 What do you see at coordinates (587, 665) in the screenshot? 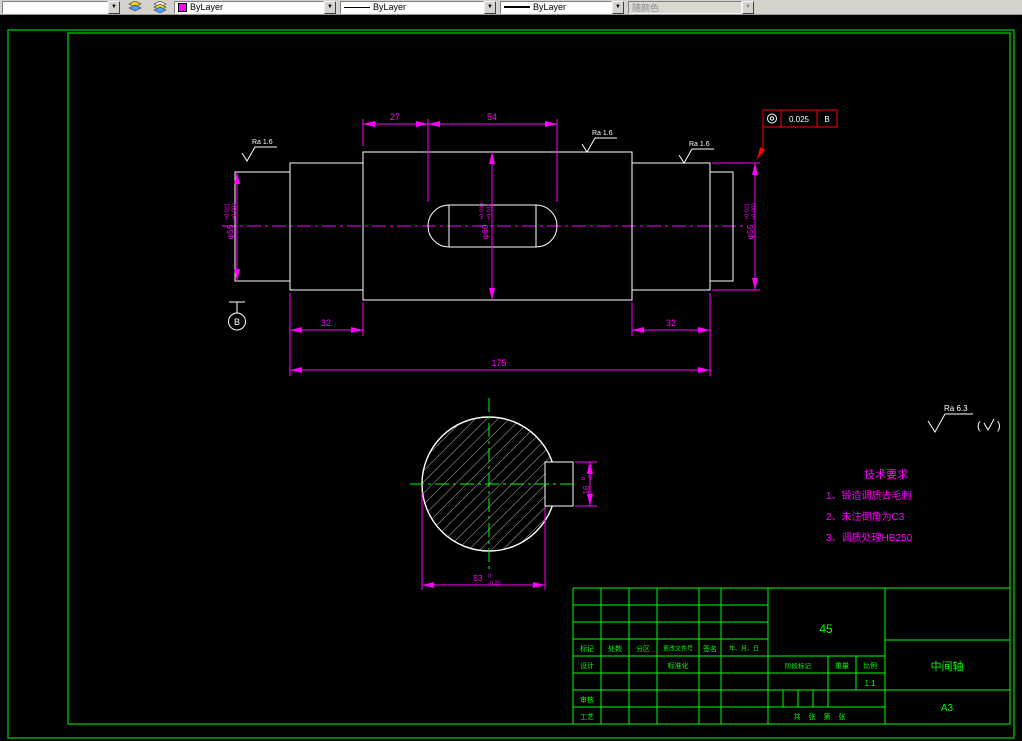
I see `svg-text: 设计` at bounding box center [587, 665].